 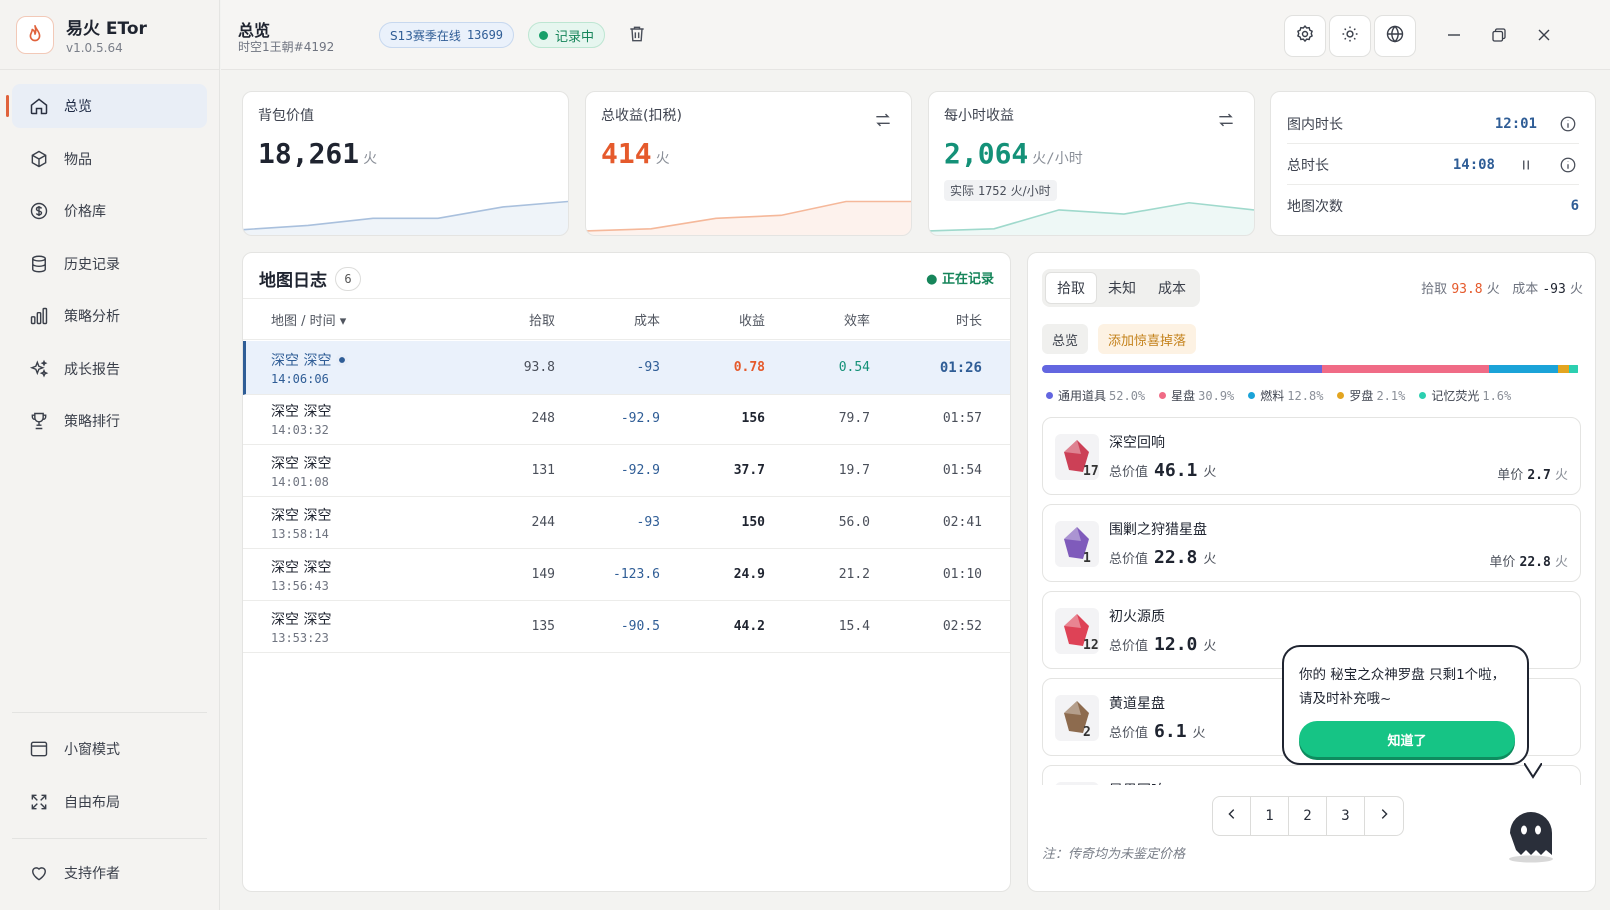 I want to click on sidebar-item-items: 物品, so click(x=109, y=159).